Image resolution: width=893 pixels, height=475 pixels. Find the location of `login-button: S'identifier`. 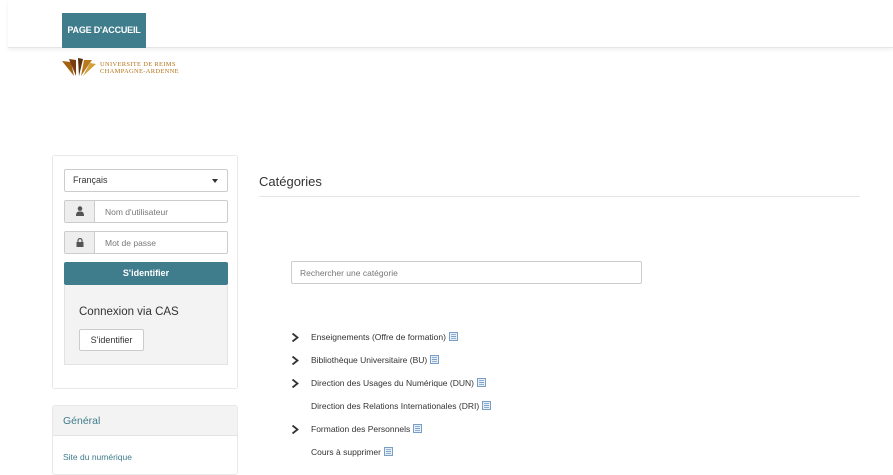

login-button: S'identifier is located at coordinates (146, 273).